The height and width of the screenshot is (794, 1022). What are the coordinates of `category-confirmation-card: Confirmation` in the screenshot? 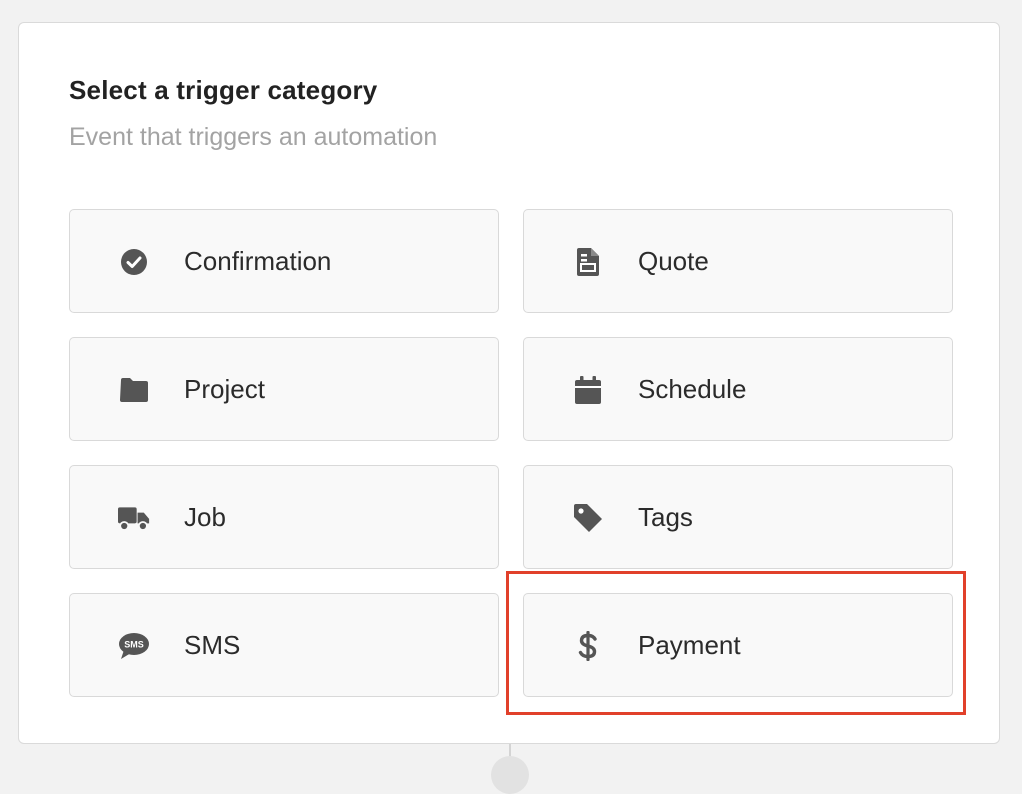 It's located at (284, 261).